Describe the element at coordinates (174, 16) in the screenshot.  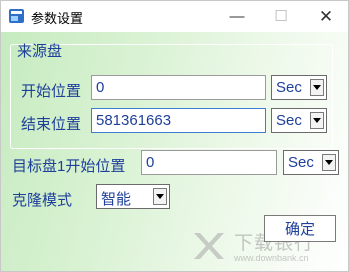
I see `title-bar: 参数设置 — ☐ ✕` at that location.